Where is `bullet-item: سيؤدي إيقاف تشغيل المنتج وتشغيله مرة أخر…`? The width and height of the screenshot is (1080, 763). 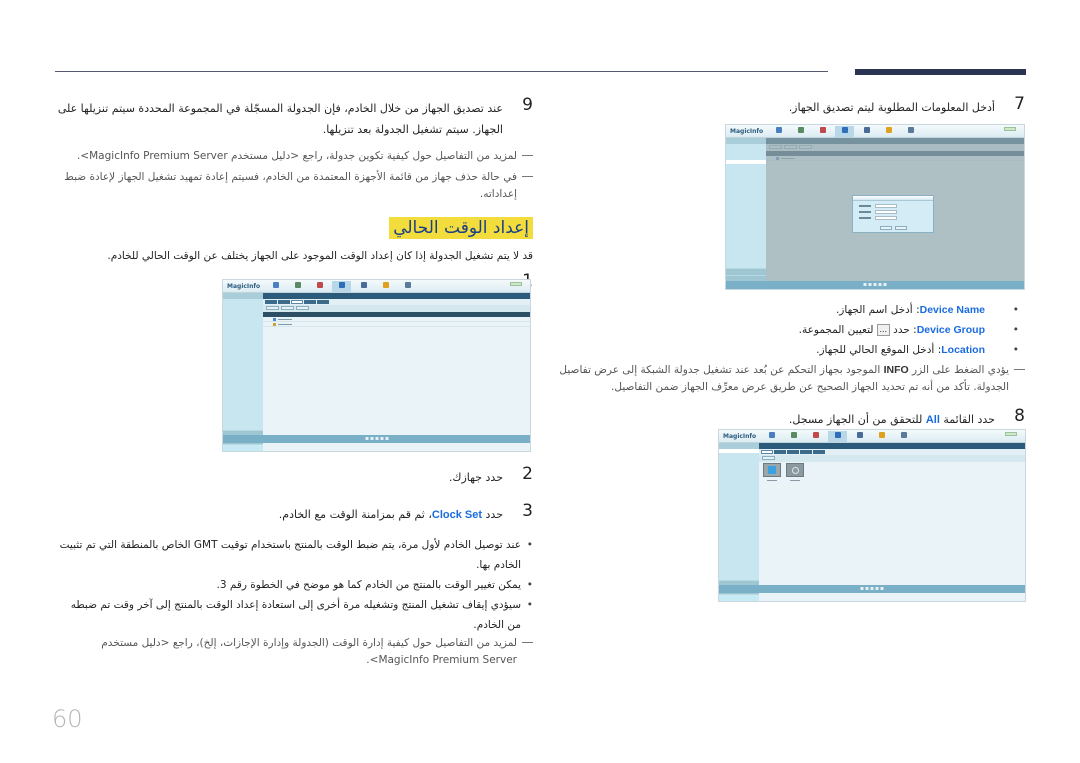
bullet-item: سيؤدي إيقاف تشغيل المنتج وتشغيله مرة أخر… is located at coordinates (294, 615).